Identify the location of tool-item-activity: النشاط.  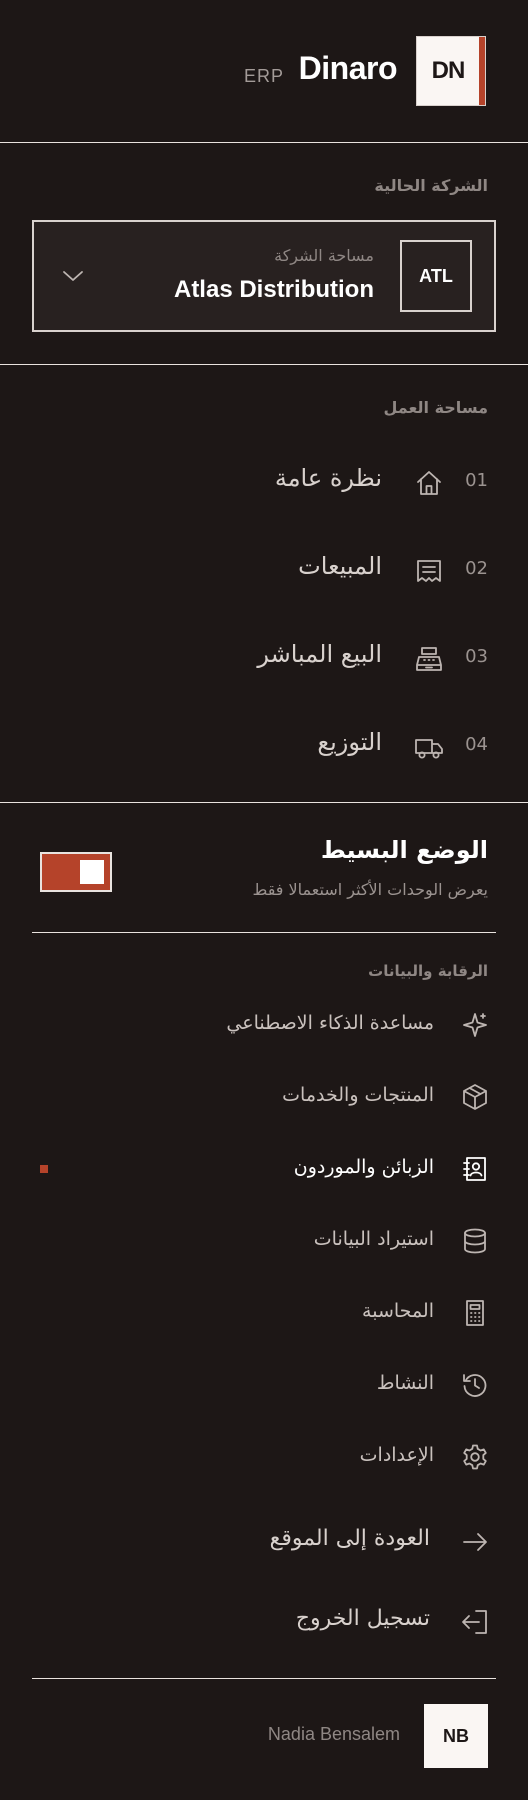
(264, 1385).